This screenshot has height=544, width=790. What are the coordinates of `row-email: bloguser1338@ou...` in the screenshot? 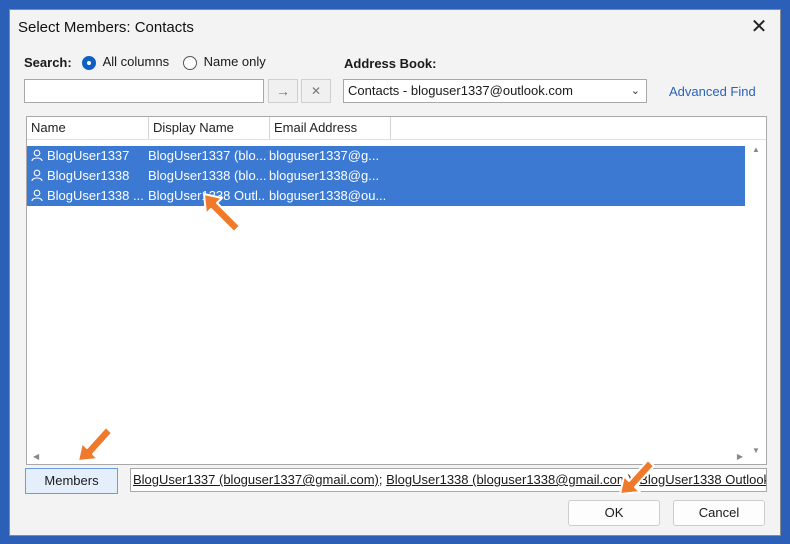 It's located at (328, 195).